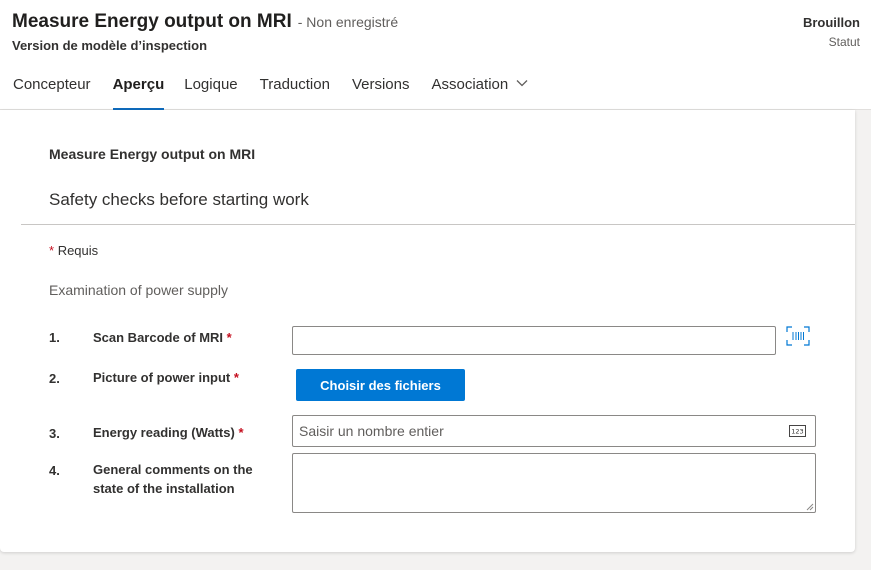 This screenshot has height=570, width=871. Describe the element at coordinates (110, 45) in the screenshot. I see `page-subtitle: Version de modèle d’inspection` at that location.